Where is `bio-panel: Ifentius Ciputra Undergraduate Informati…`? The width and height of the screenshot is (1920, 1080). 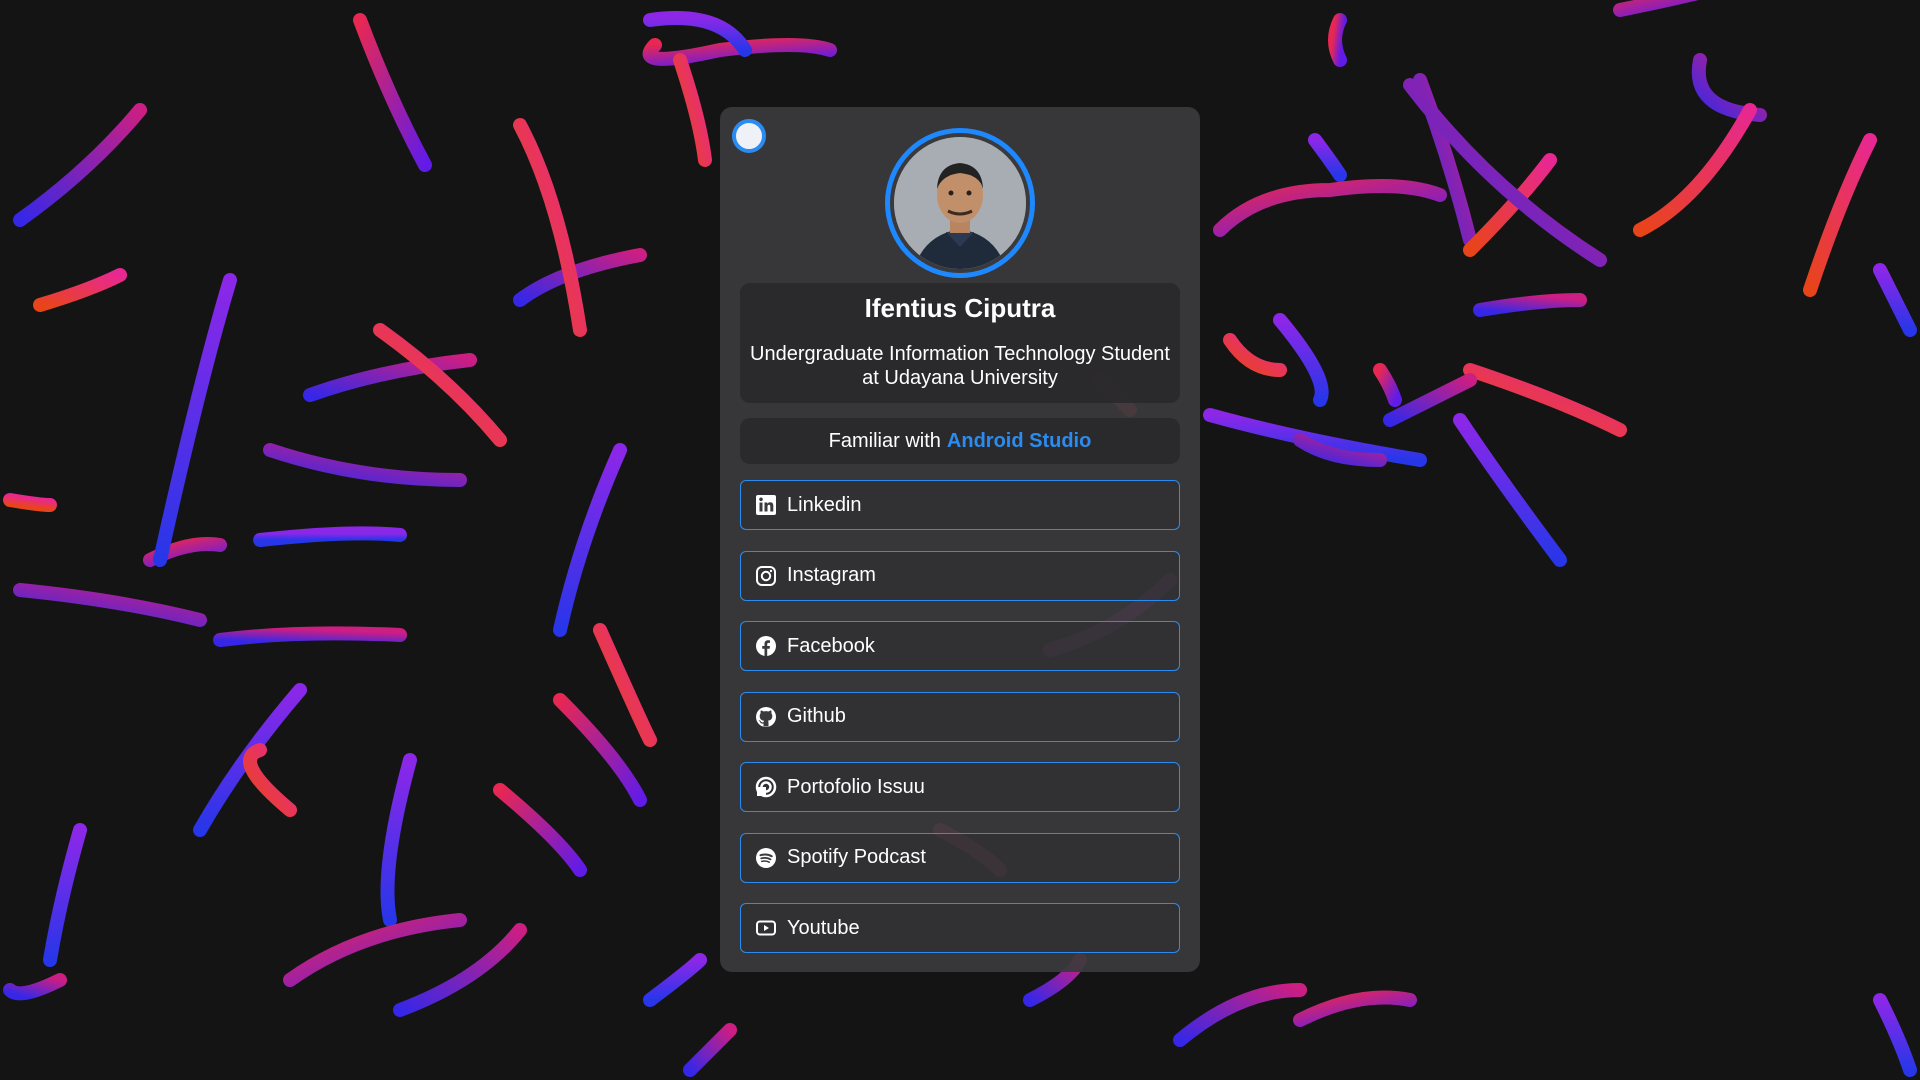 bio-panel: Ifentius Ciputra Undergraduate Informati… is located at coordinates (960, 343).